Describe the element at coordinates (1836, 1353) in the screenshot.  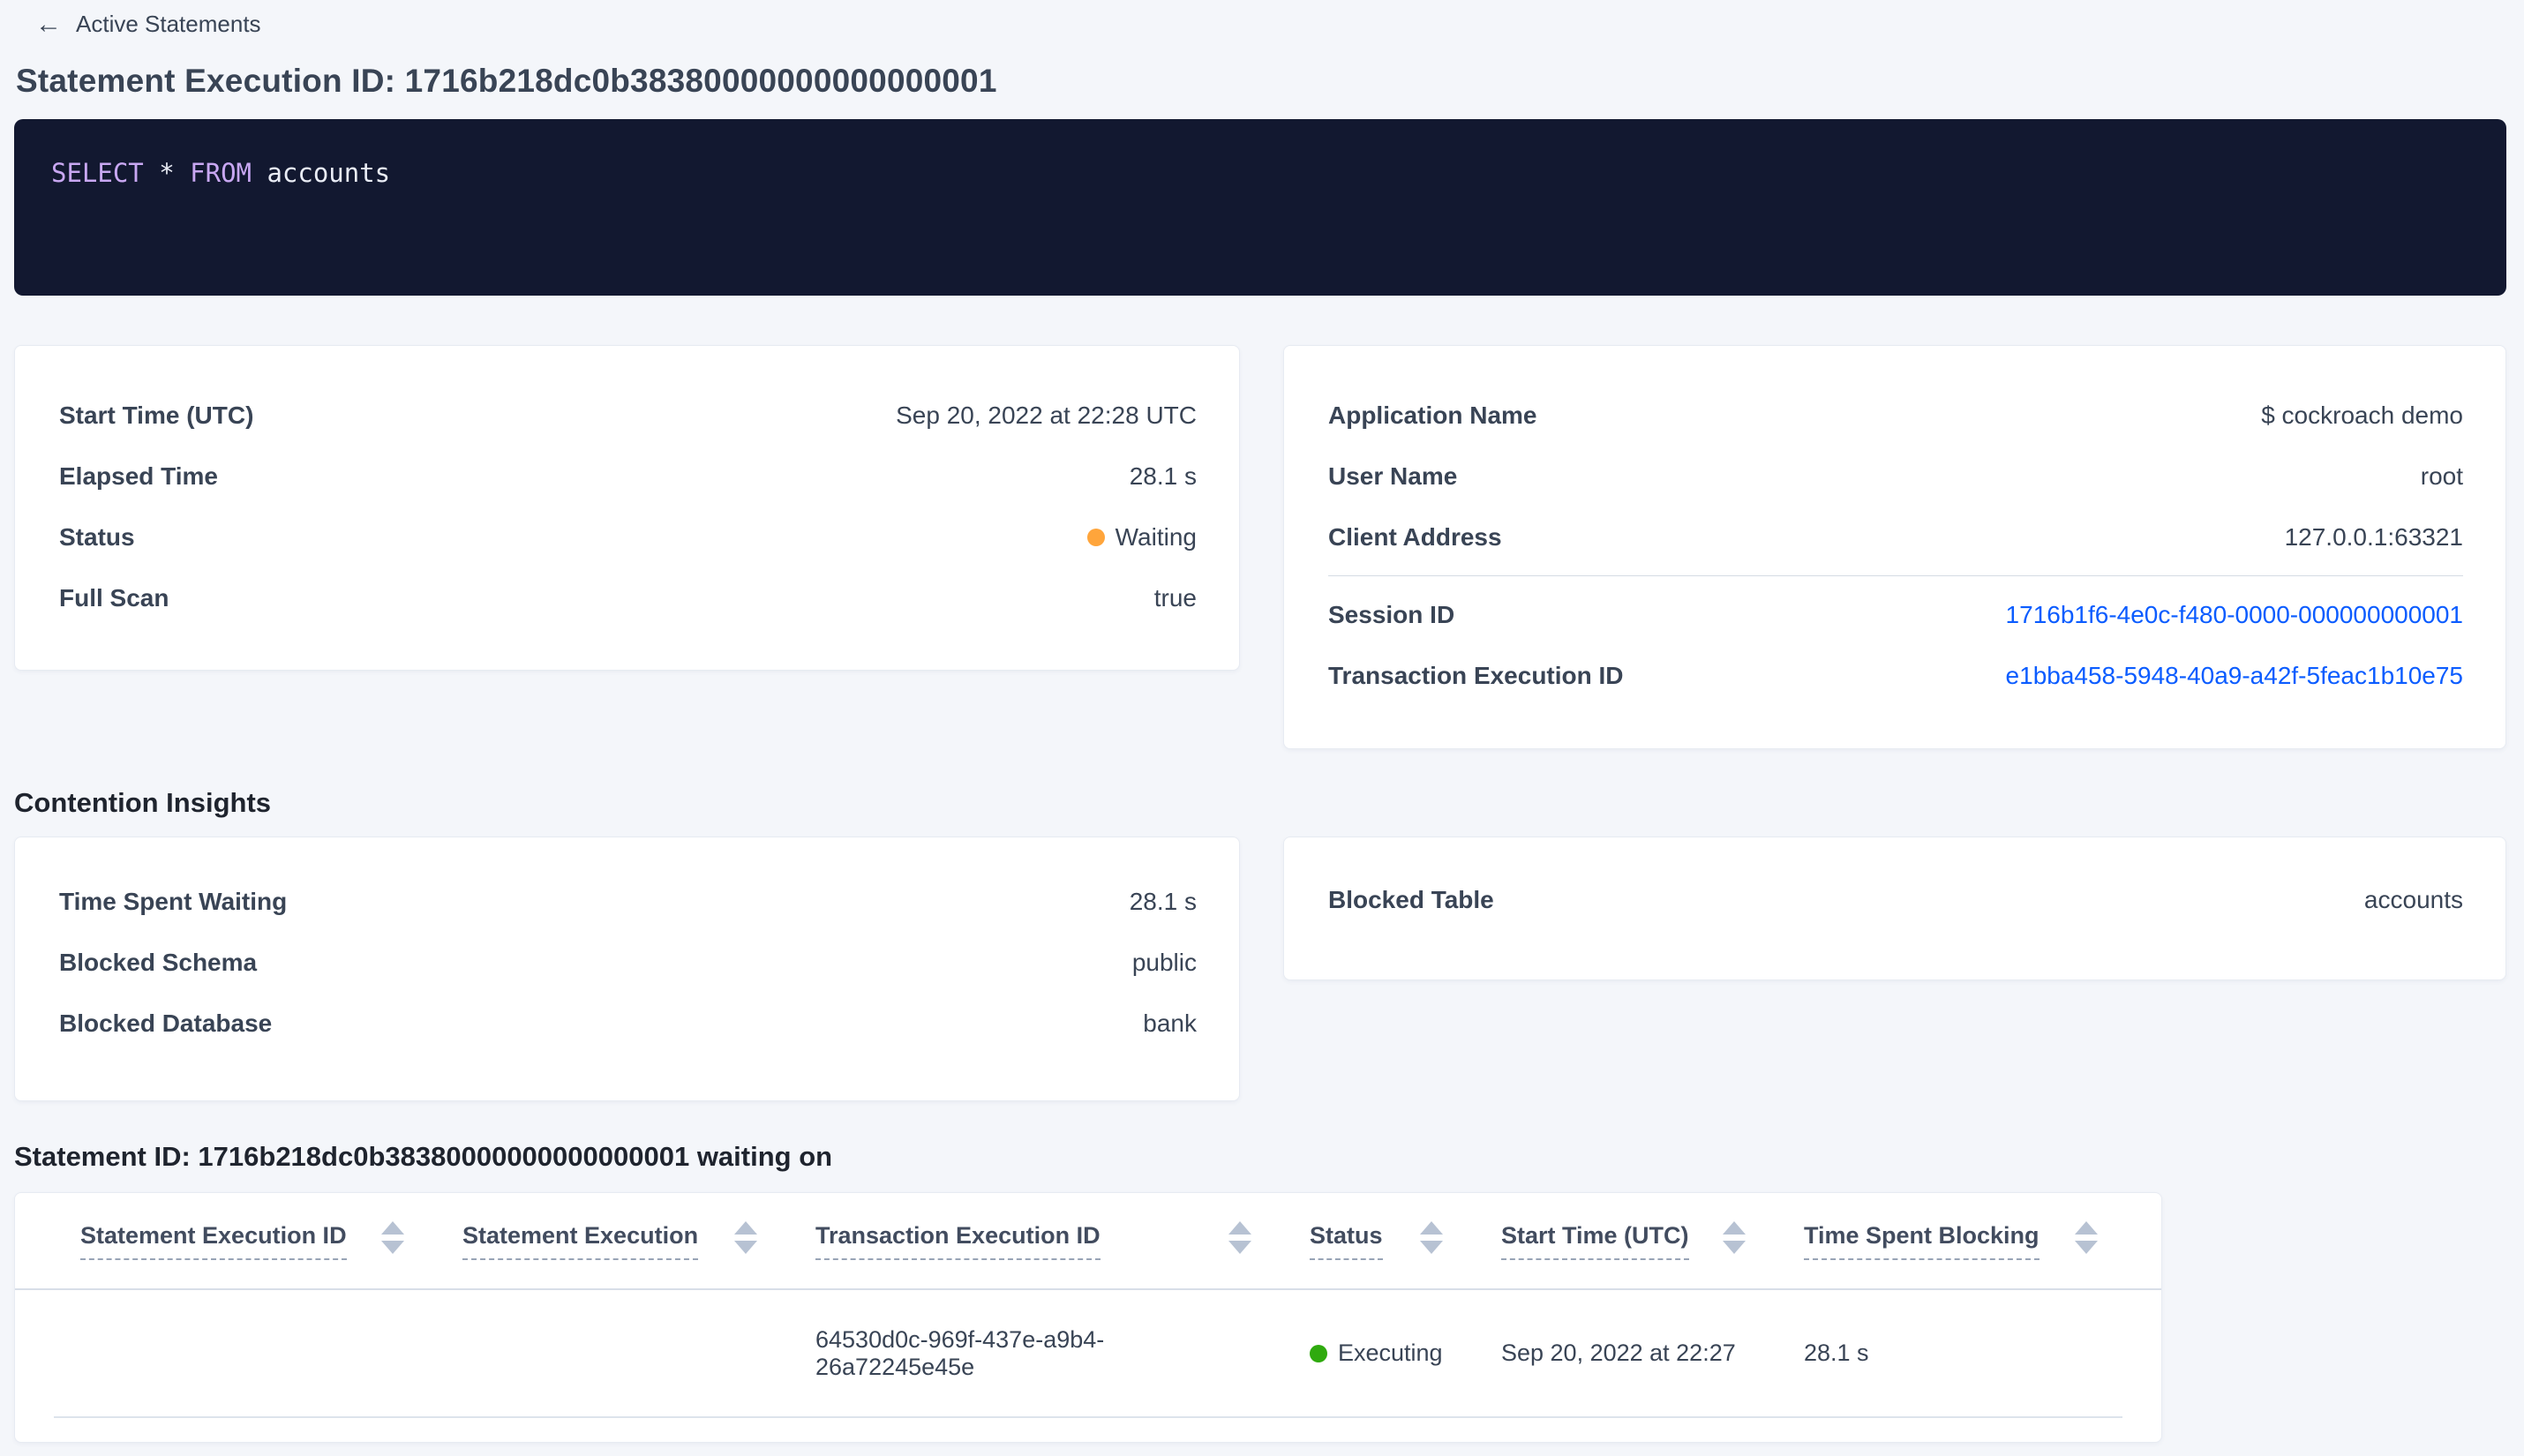
I see `cell-time-spent-blocking: 28.1 s` at that location.